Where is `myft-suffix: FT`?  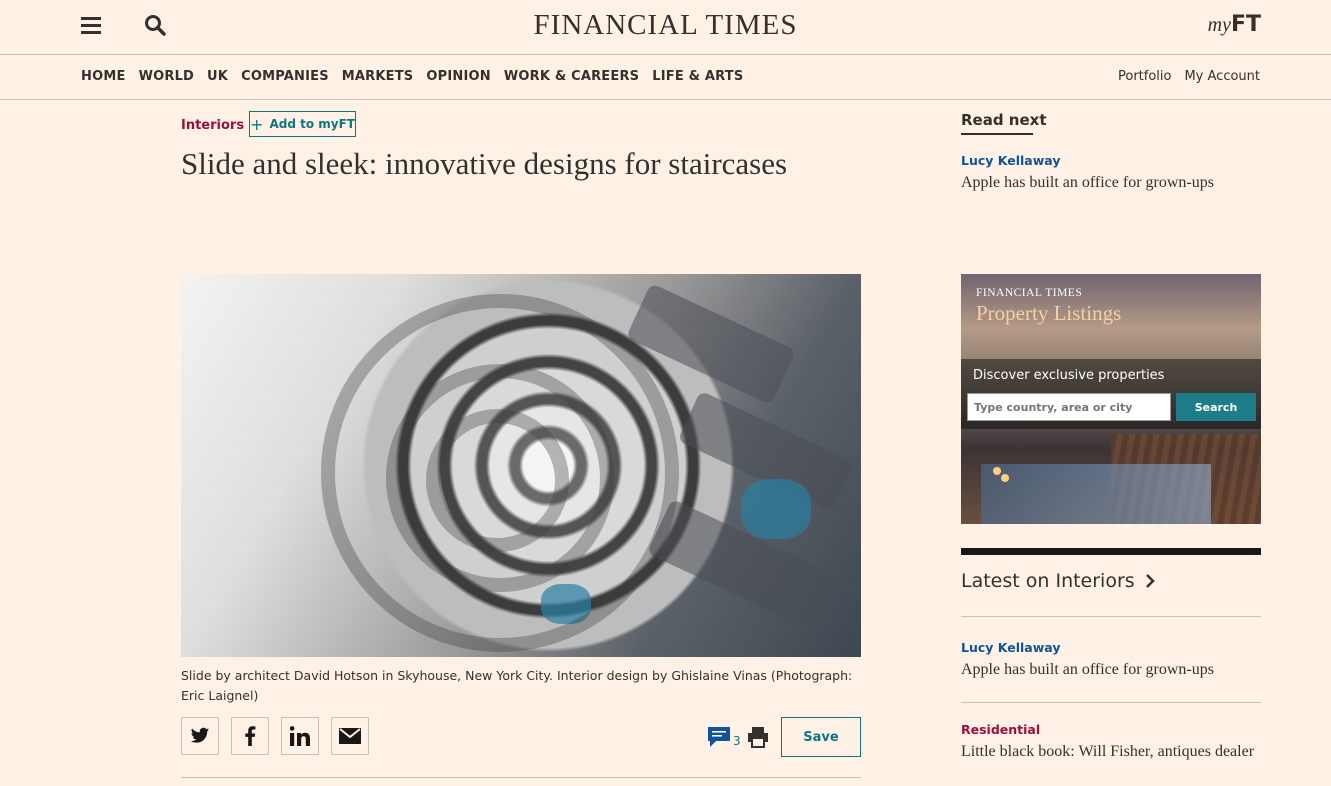
myft-suffix: FT is located at coordinates (1245, 24).